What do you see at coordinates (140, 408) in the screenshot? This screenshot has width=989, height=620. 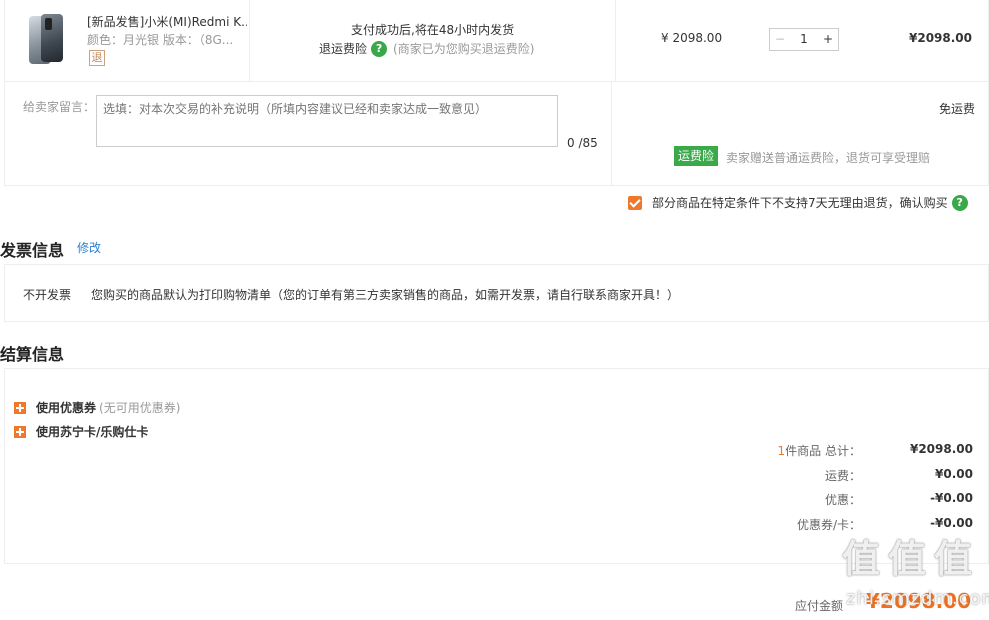 I see `coupon-hint: (无可用优惠券)` at bounding box center [140, 408].